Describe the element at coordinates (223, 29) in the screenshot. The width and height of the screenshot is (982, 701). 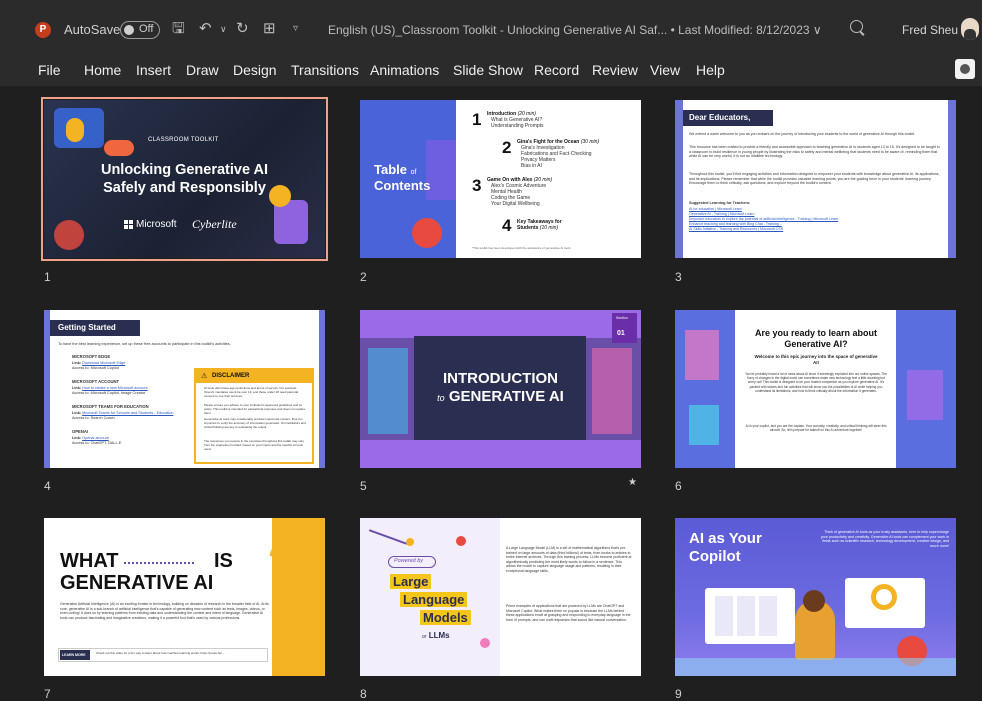
I see `undo-dropdown-icon: ∨` at that location.